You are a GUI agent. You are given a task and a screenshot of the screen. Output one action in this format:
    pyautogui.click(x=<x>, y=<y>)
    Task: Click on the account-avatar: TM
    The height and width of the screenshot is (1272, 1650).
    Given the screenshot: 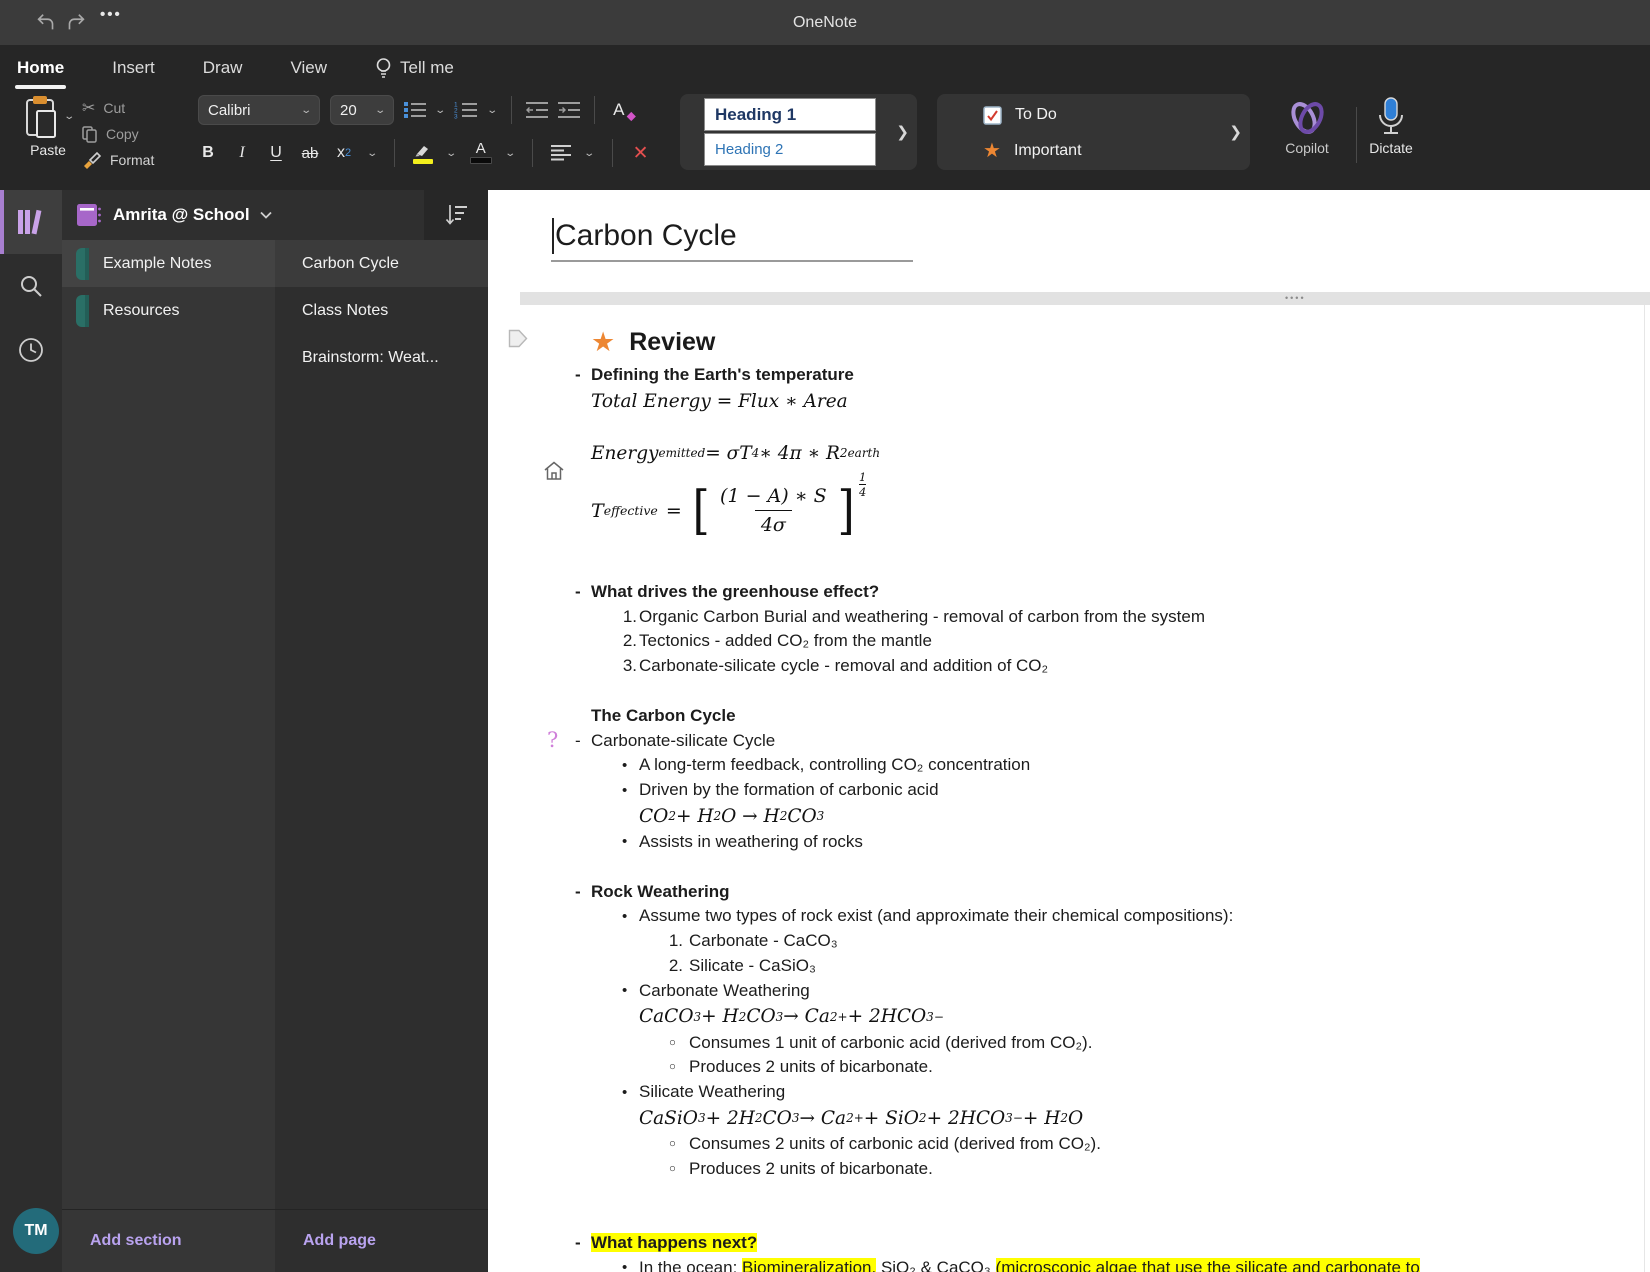 What is the action you would take?
    pyautogui.click(x=36, y=1231)
    